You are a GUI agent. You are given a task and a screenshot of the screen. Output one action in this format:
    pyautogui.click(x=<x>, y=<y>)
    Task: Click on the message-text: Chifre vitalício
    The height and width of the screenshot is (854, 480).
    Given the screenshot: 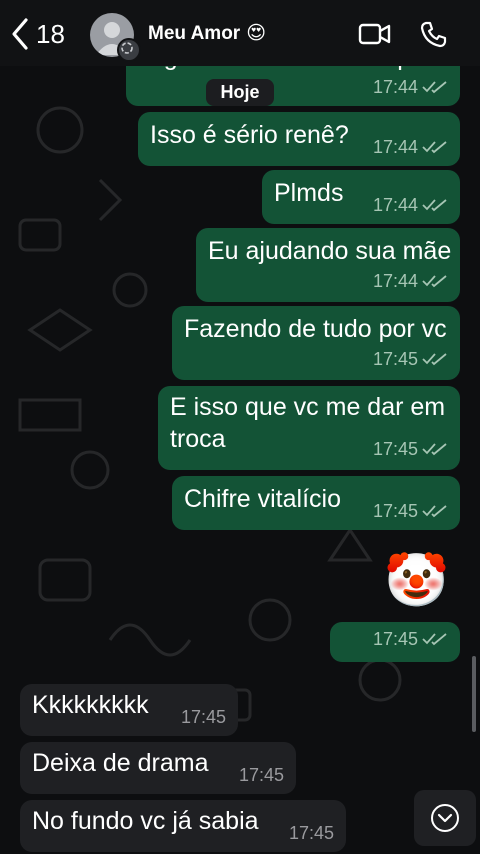 What is the action you would take?
    pyautogui.click(x=262, y=499)
    